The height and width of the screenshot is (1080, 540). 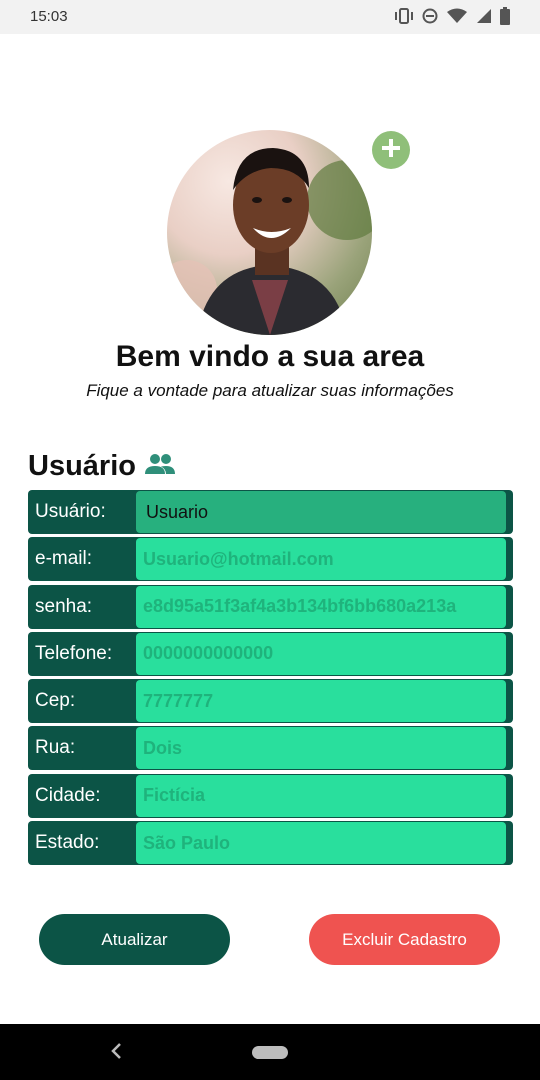 I want to click on state-input, so click(x=321, y=843).